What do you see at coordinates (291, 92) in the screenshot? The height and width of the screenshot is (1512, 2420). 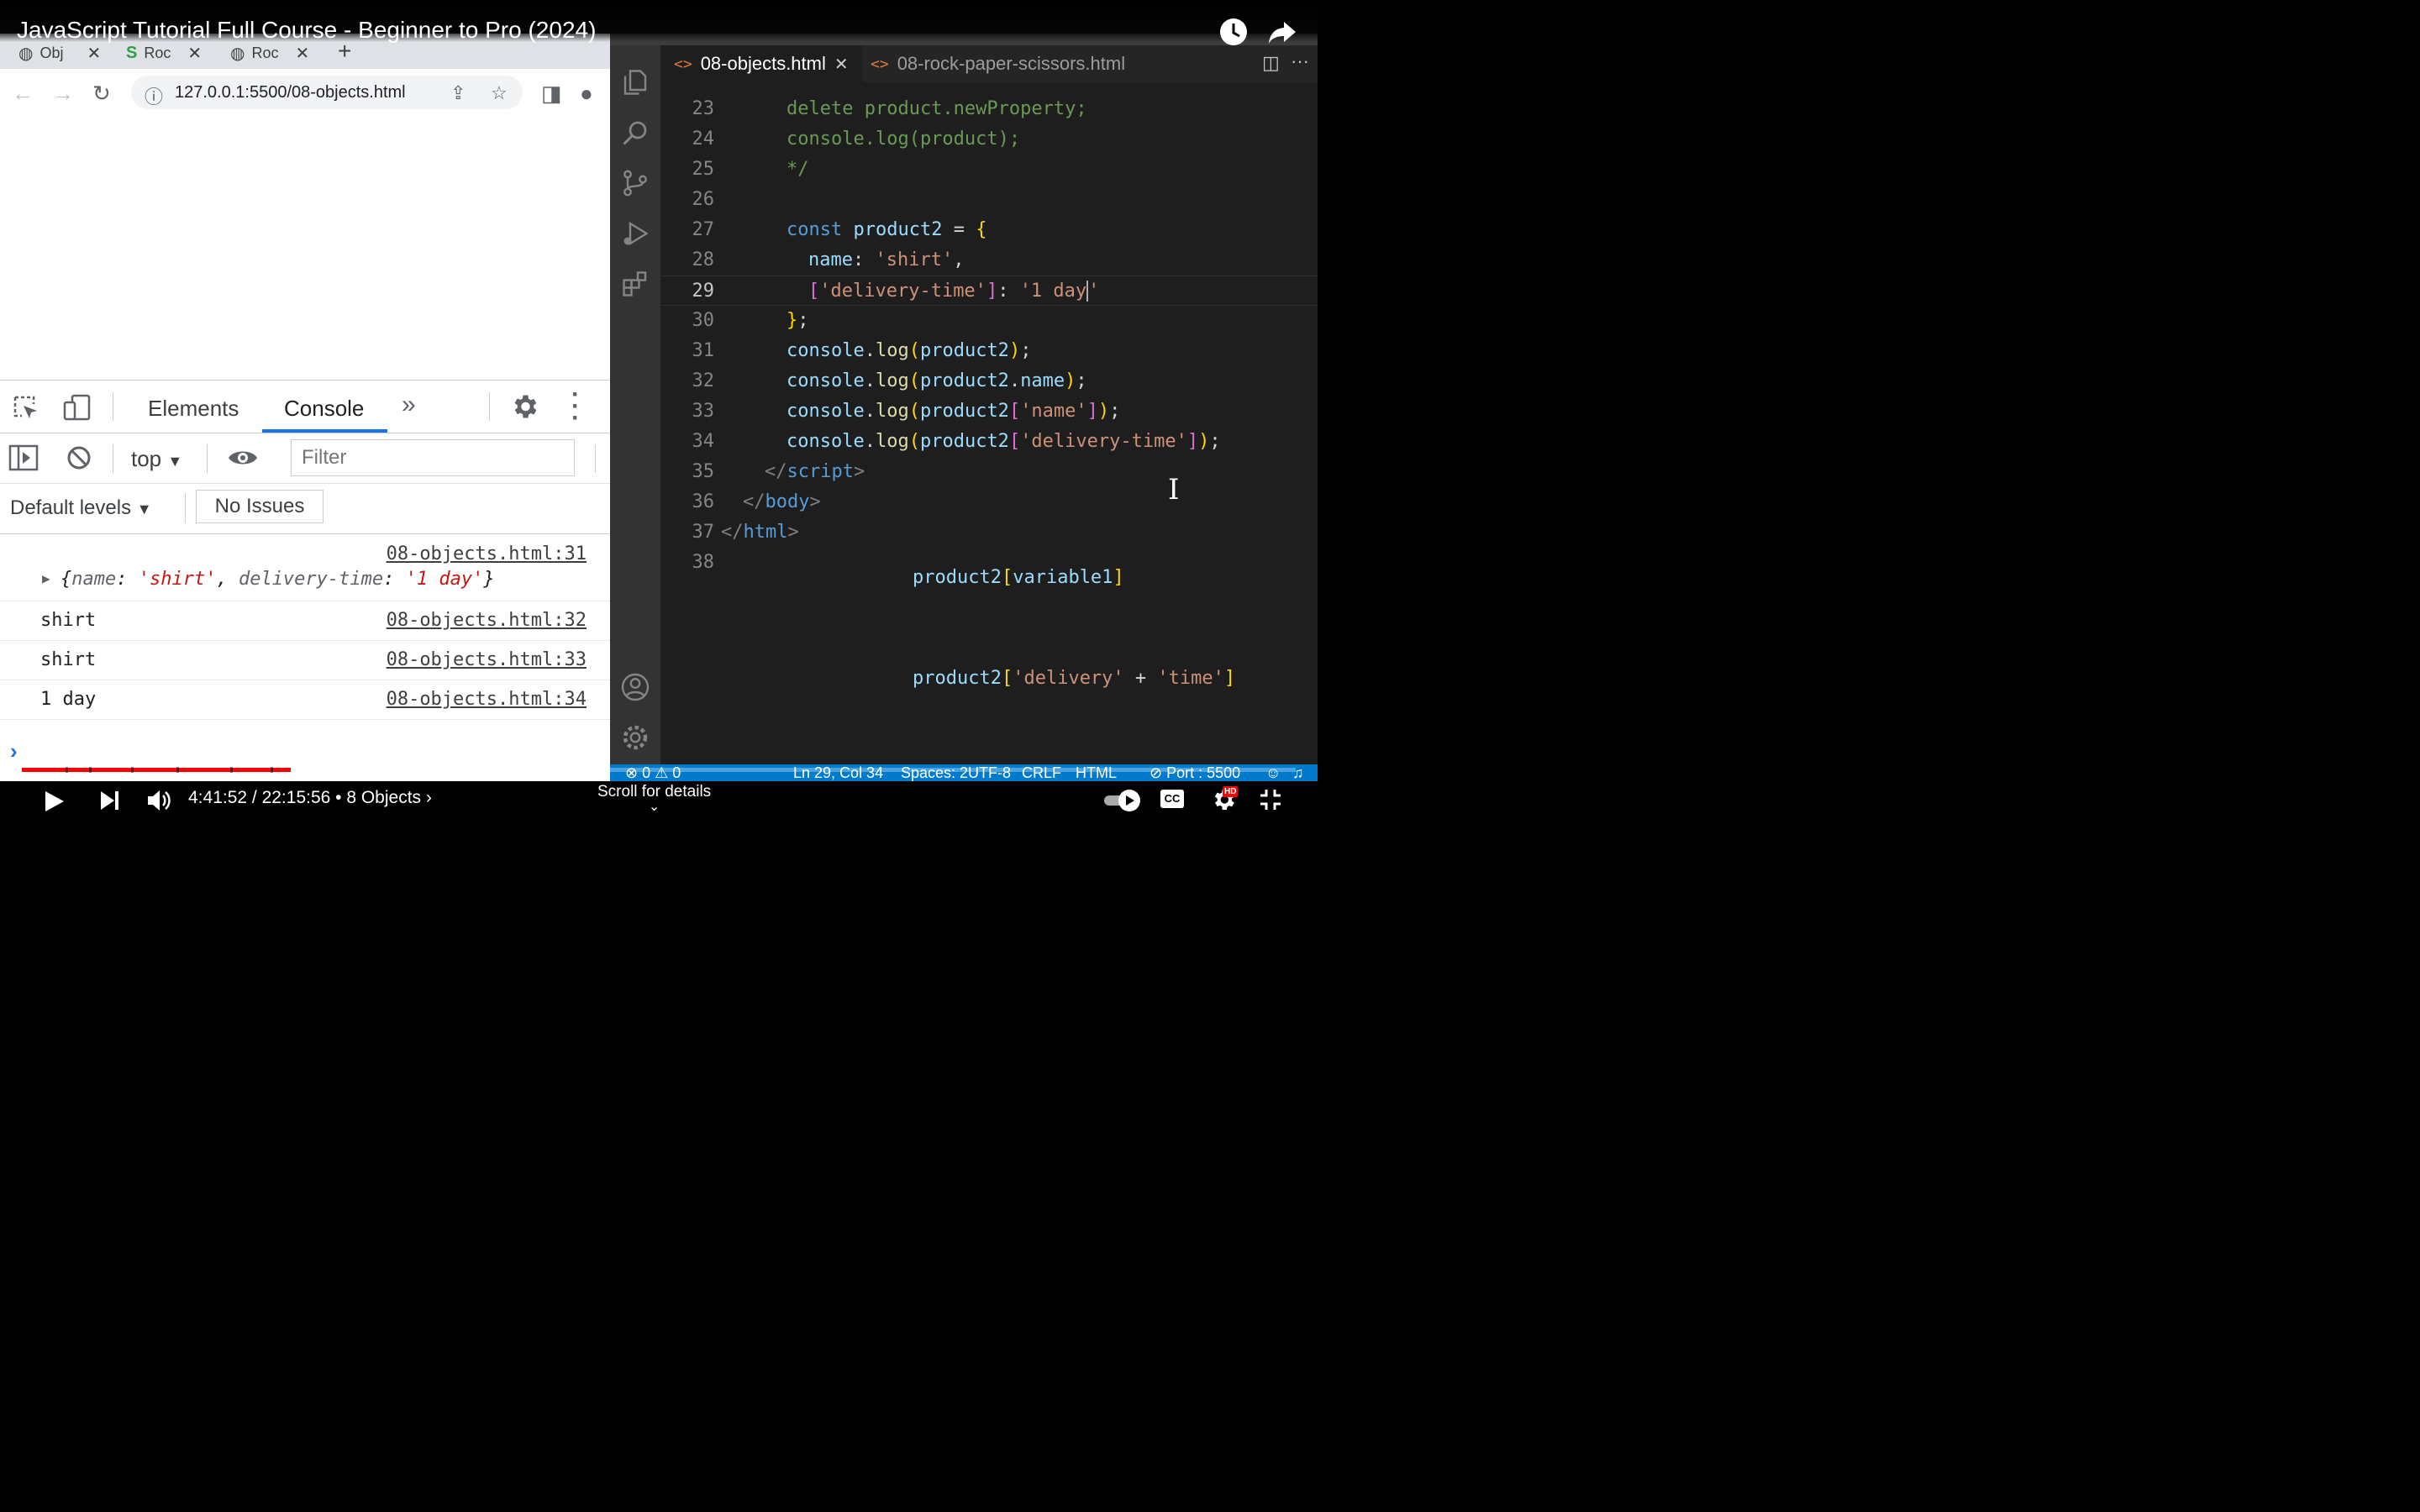 I see `url-text: 127.0.0.1:5500/08-objects.html` at bounding box center [291, 92].